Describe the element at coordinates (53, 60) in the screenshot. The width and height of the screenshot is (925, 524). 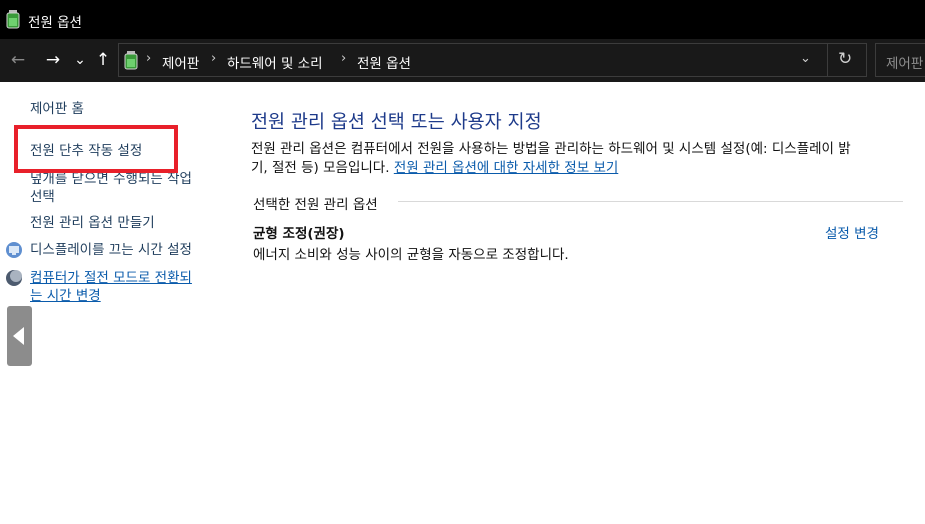
I see `forward-arrow-icon: →` at that location.